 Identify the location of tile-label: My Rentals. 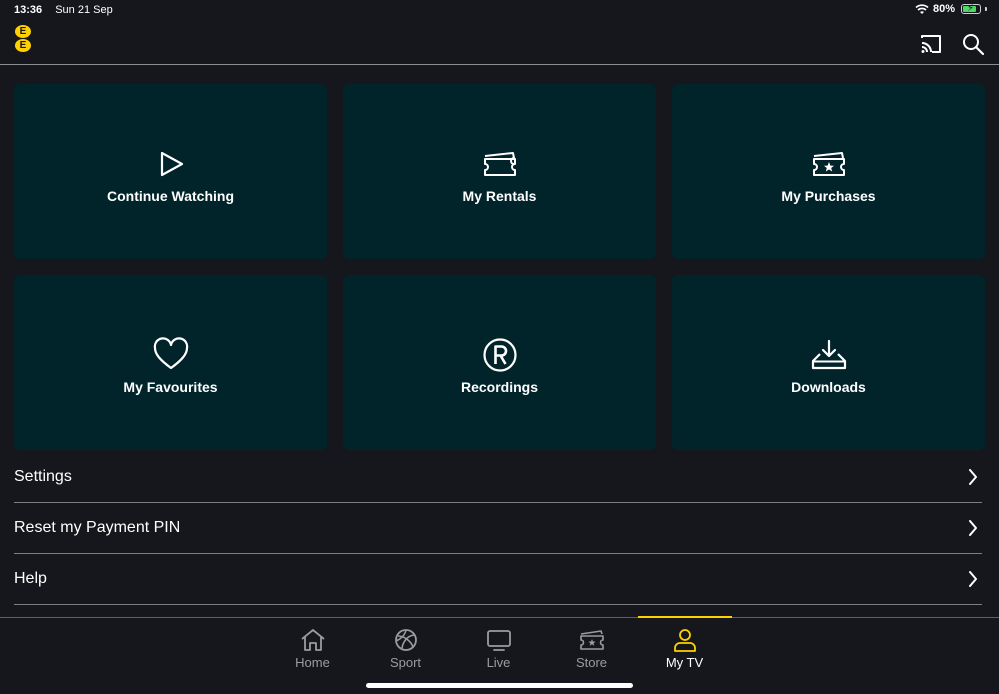
(499, 195).